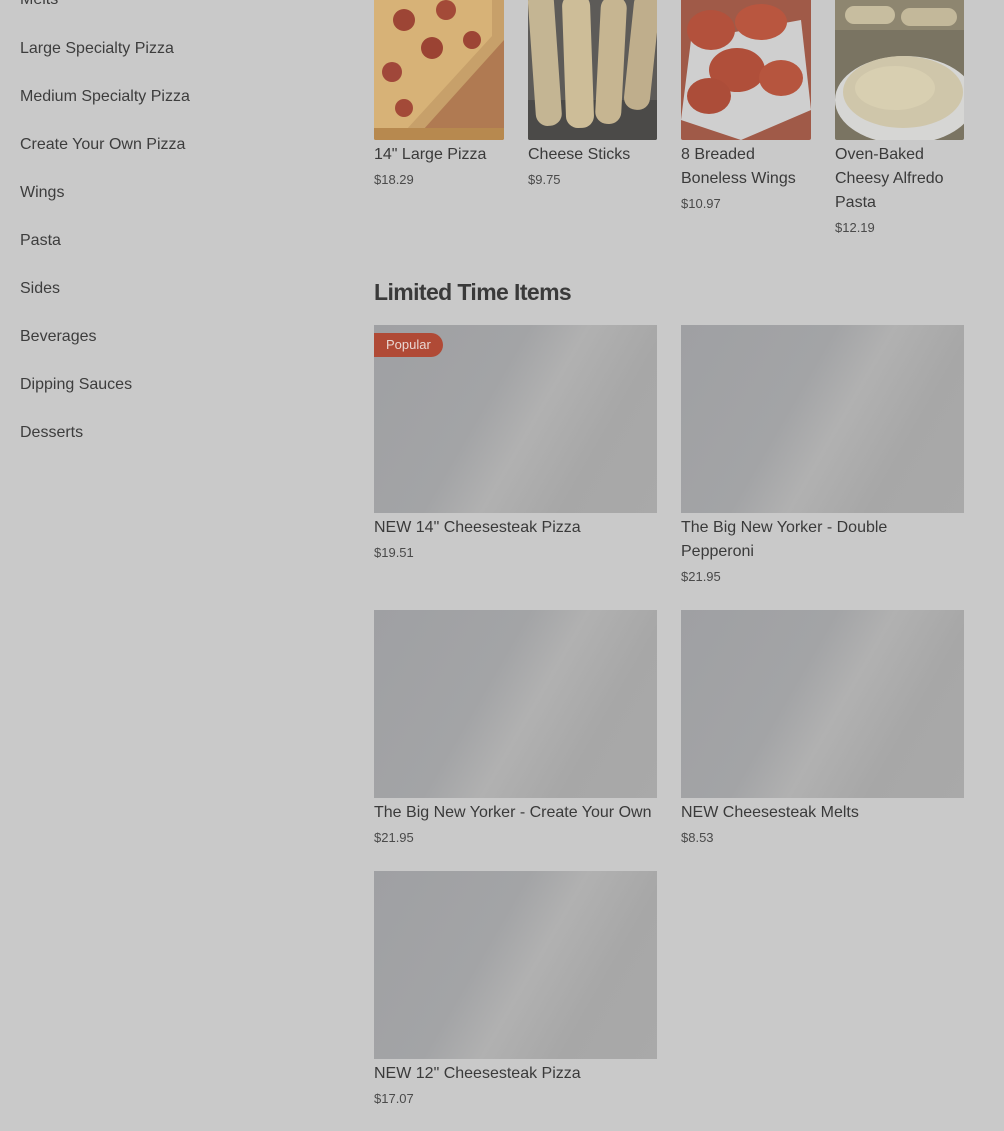  What do you see at coordinates (394, 1098) in the screenshot?
I see `product-price: $17.07` at bounding box center [394, 1098].